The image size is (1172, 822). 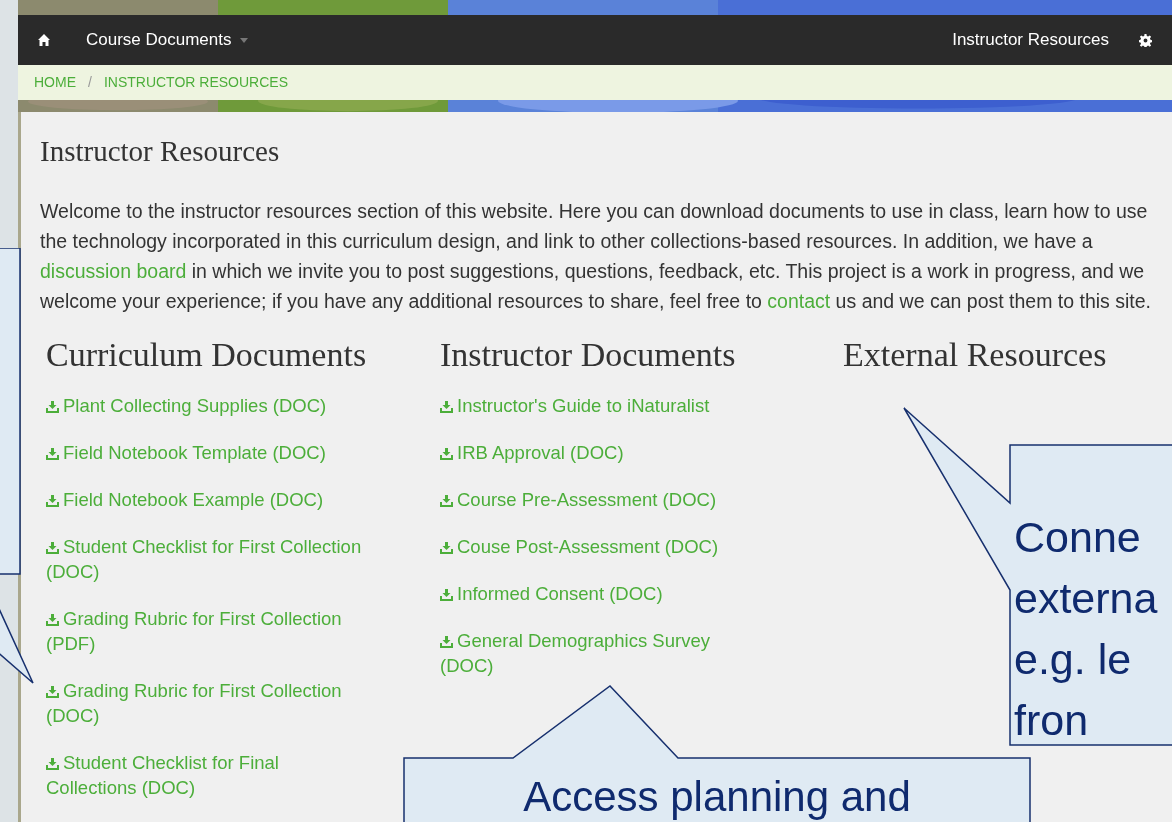 What do you see at coordinates (599, 653) in the screenshot?
I see `document-link: General Demographics Survey (DOC)` at bounding box center [599, 653].